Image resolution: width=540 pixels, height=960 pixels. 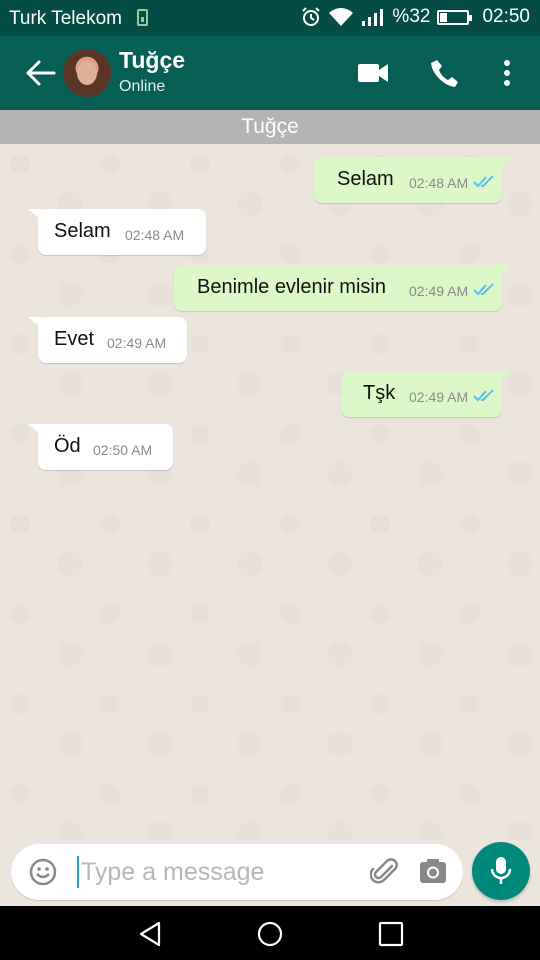 I want to click on sim-icon, so click(x=142, y=17).